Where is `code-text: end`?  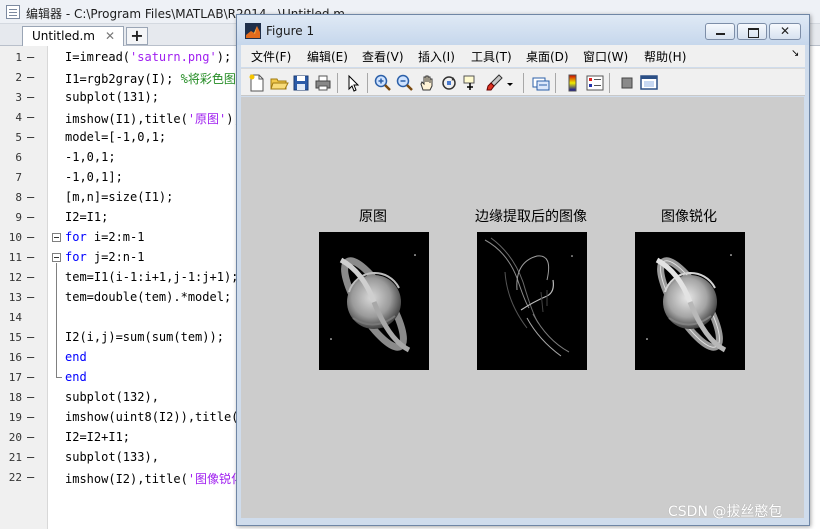 code-text: end is located at coordinates (76, 377).